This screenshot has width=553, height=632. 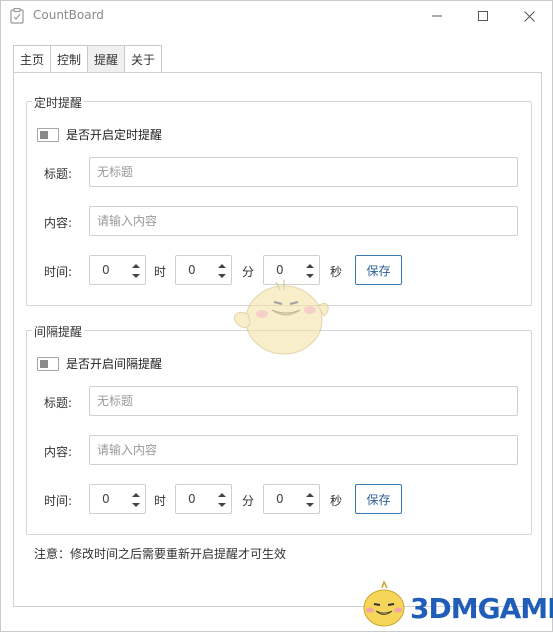 What do you see at coordinates (58, 501) in the screenshot?
I see `interval-time-label: 时间:` at bounding box center [58, 501].